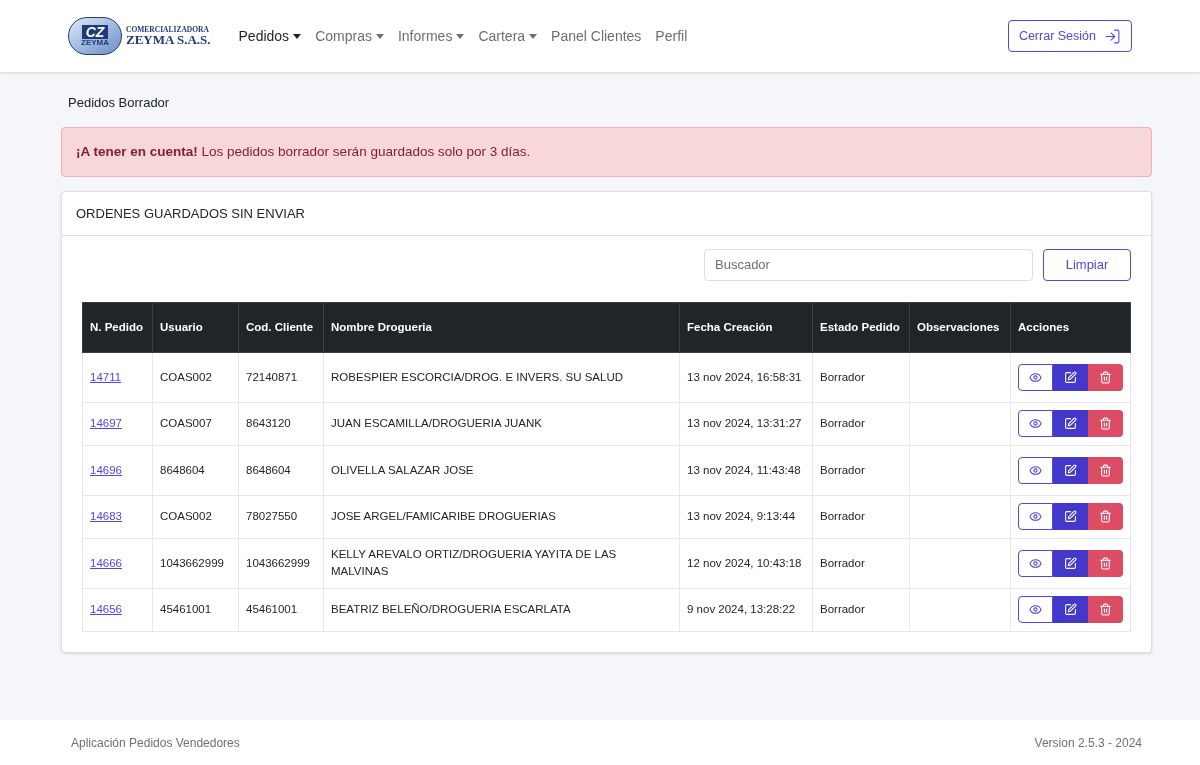  I want to click on order-link: 14696, so click(106, 469).